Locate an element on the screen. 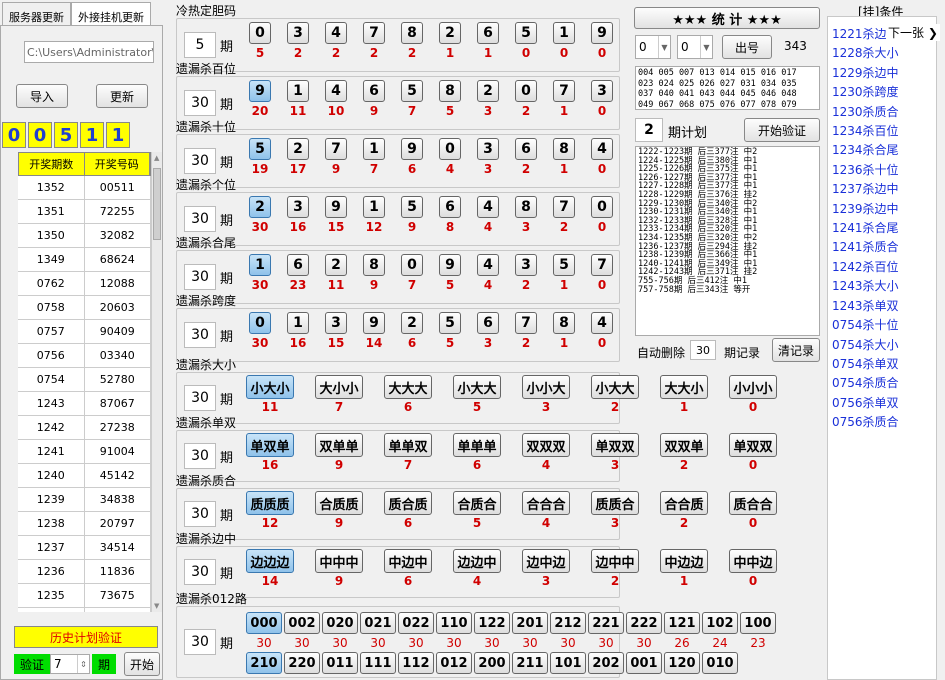 This screenshot has width=945, height=680. start-verify-button: 开始验证 is located at coordinates (782, 130).